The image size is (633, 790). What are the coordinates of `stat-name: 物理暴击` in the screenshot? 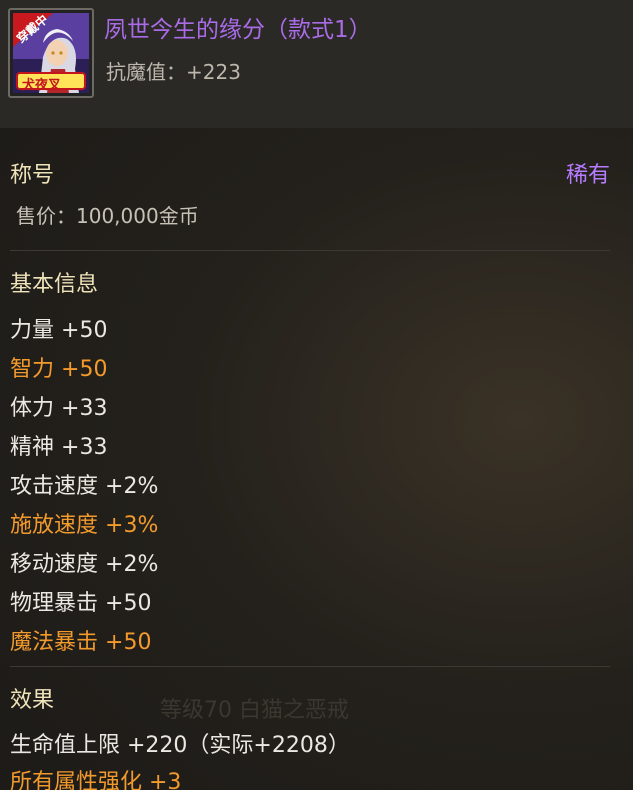 It's located at (54, 603).